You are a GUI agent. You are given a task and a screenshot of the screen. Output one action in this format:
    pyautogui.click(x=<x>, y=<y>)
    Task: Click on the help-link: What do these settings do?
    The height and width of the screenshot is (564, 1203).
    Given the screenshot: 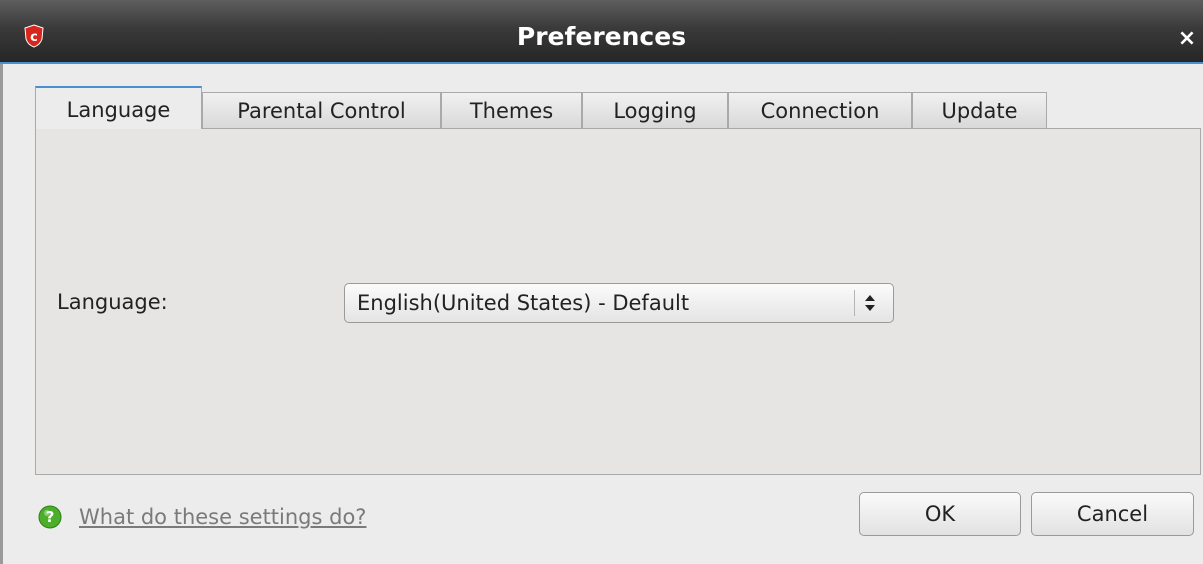 What is the action you would take?
    pyautogui.click(x=222, y=517)
    